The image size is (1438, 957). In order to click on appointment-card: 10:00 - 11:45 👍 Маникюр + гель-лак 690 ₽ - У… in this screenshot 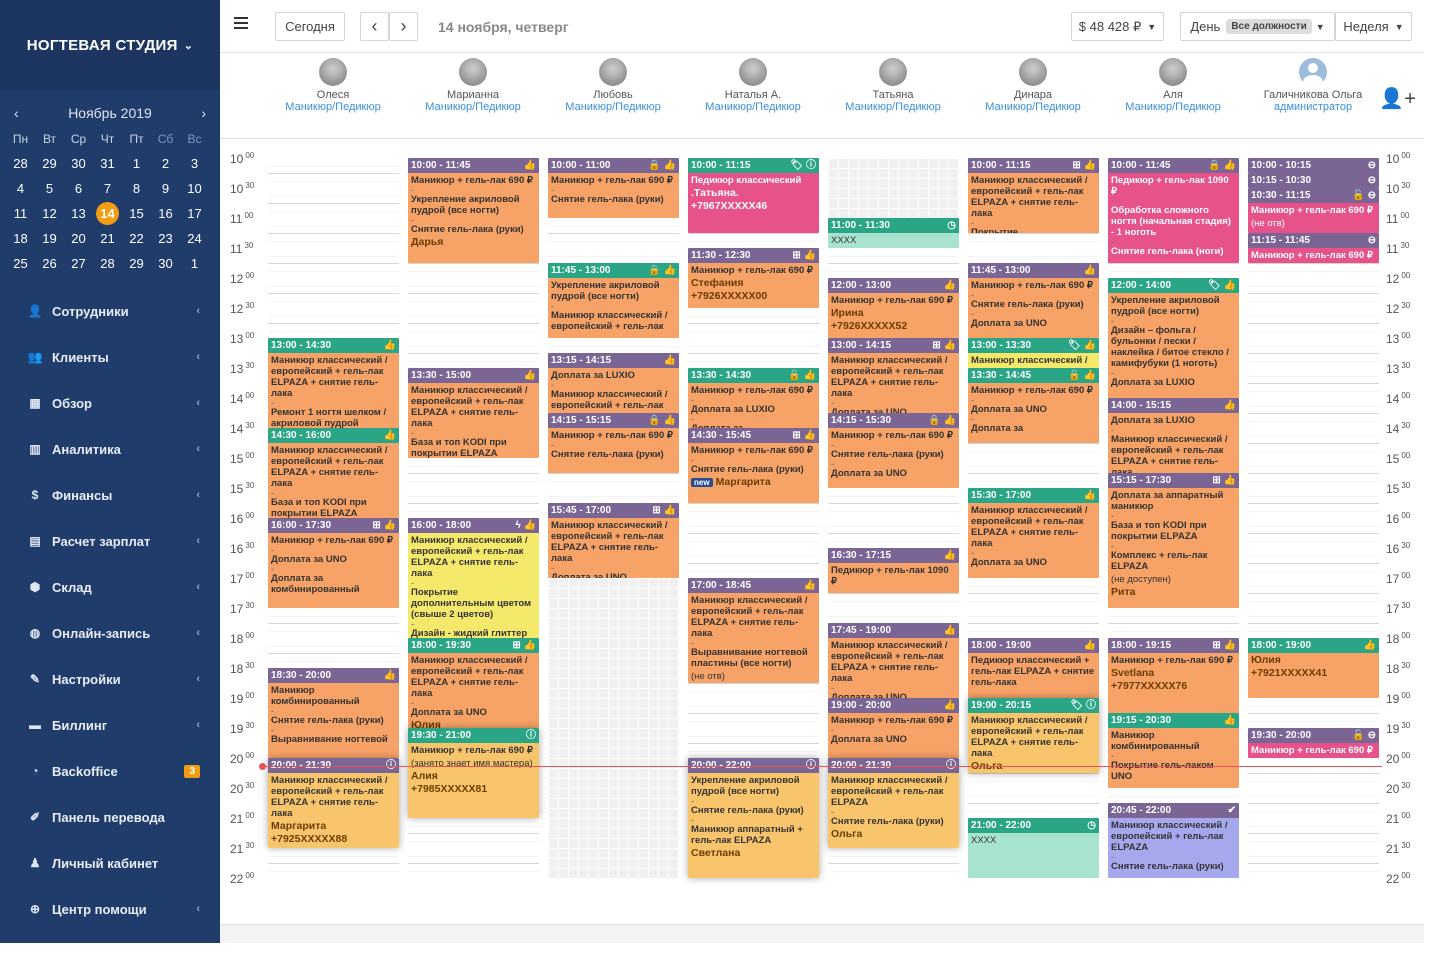, I will do `click(473, 210)`.